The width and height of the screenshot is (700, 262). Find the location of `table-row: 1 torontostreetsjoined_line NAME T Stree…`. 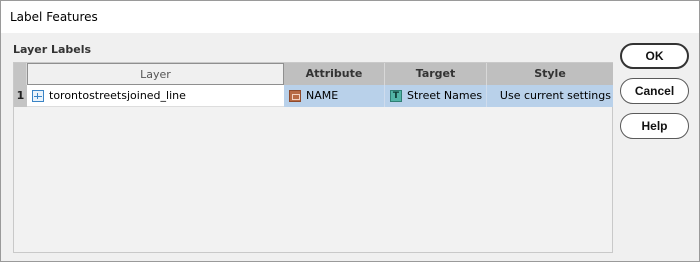

table-row: 1 torontostreetsjoined_line NAME T Stree… is located at coordinates (313, 96).